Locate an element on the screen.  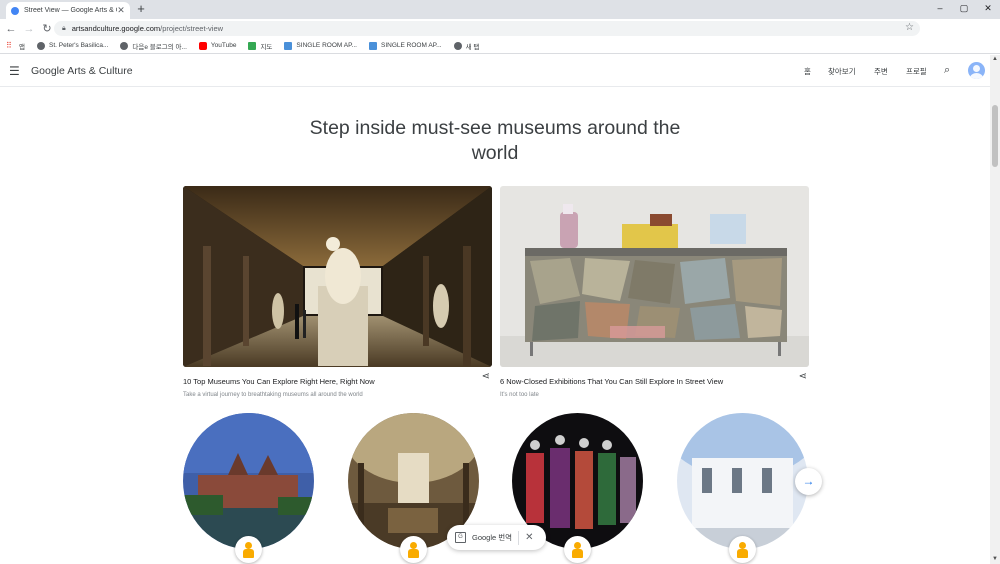
logo-product: Arts & Culture is located at coordinates (100, 71).